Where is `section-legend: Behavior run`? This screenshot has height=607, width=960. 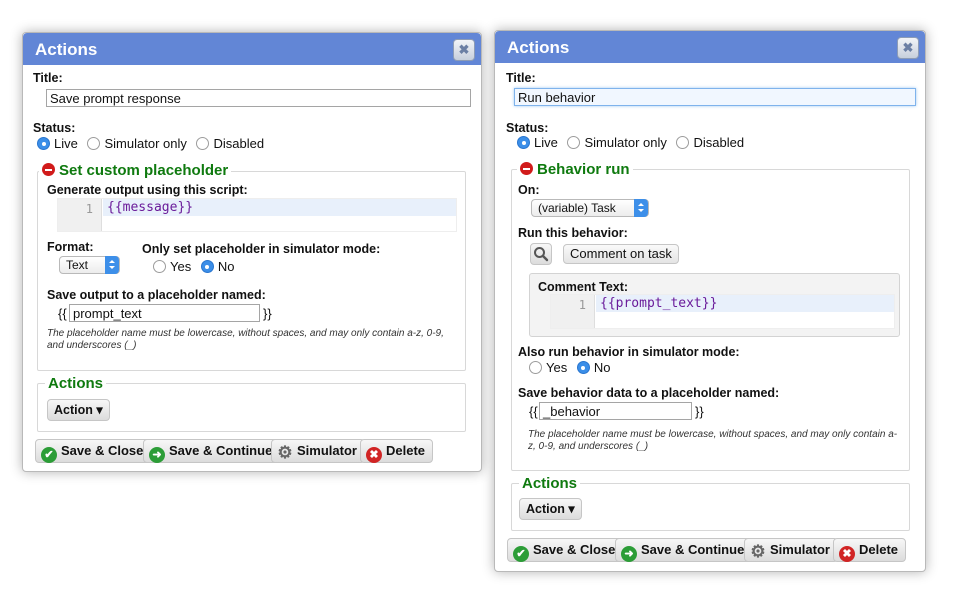 section-legend: Behavior run is located at coordinates (575, 169).